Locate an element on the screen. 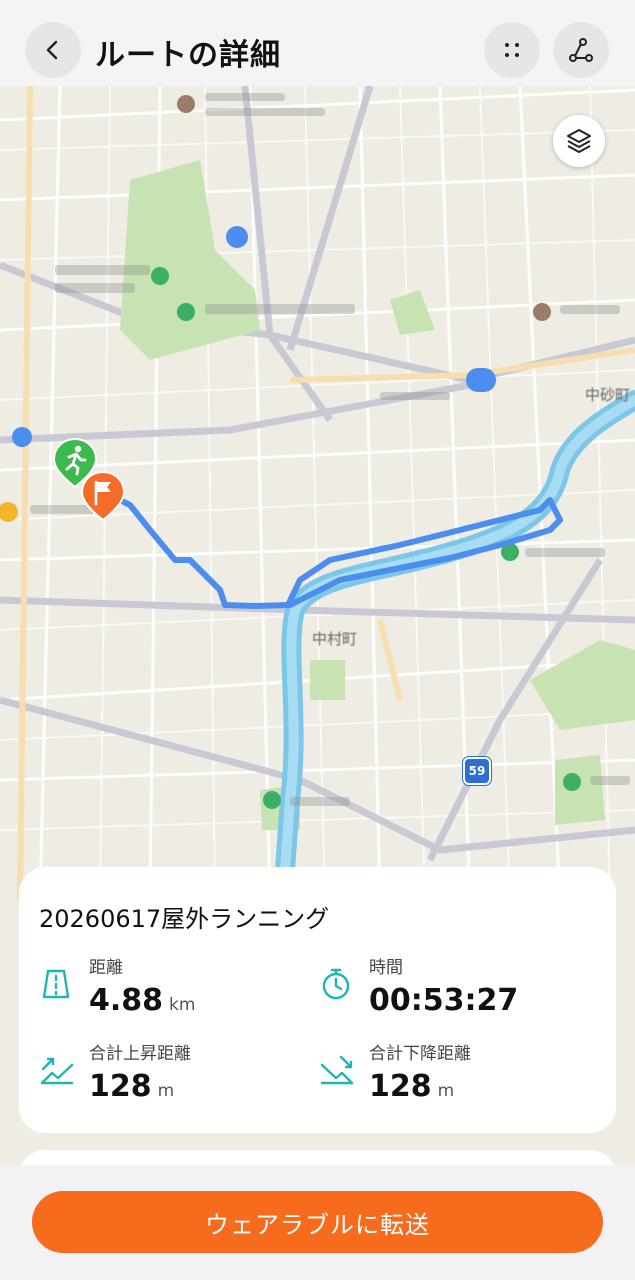 This screenshot has height=1280, width=635. stat-time-label: 時間 is located at coordinates (386, 968).